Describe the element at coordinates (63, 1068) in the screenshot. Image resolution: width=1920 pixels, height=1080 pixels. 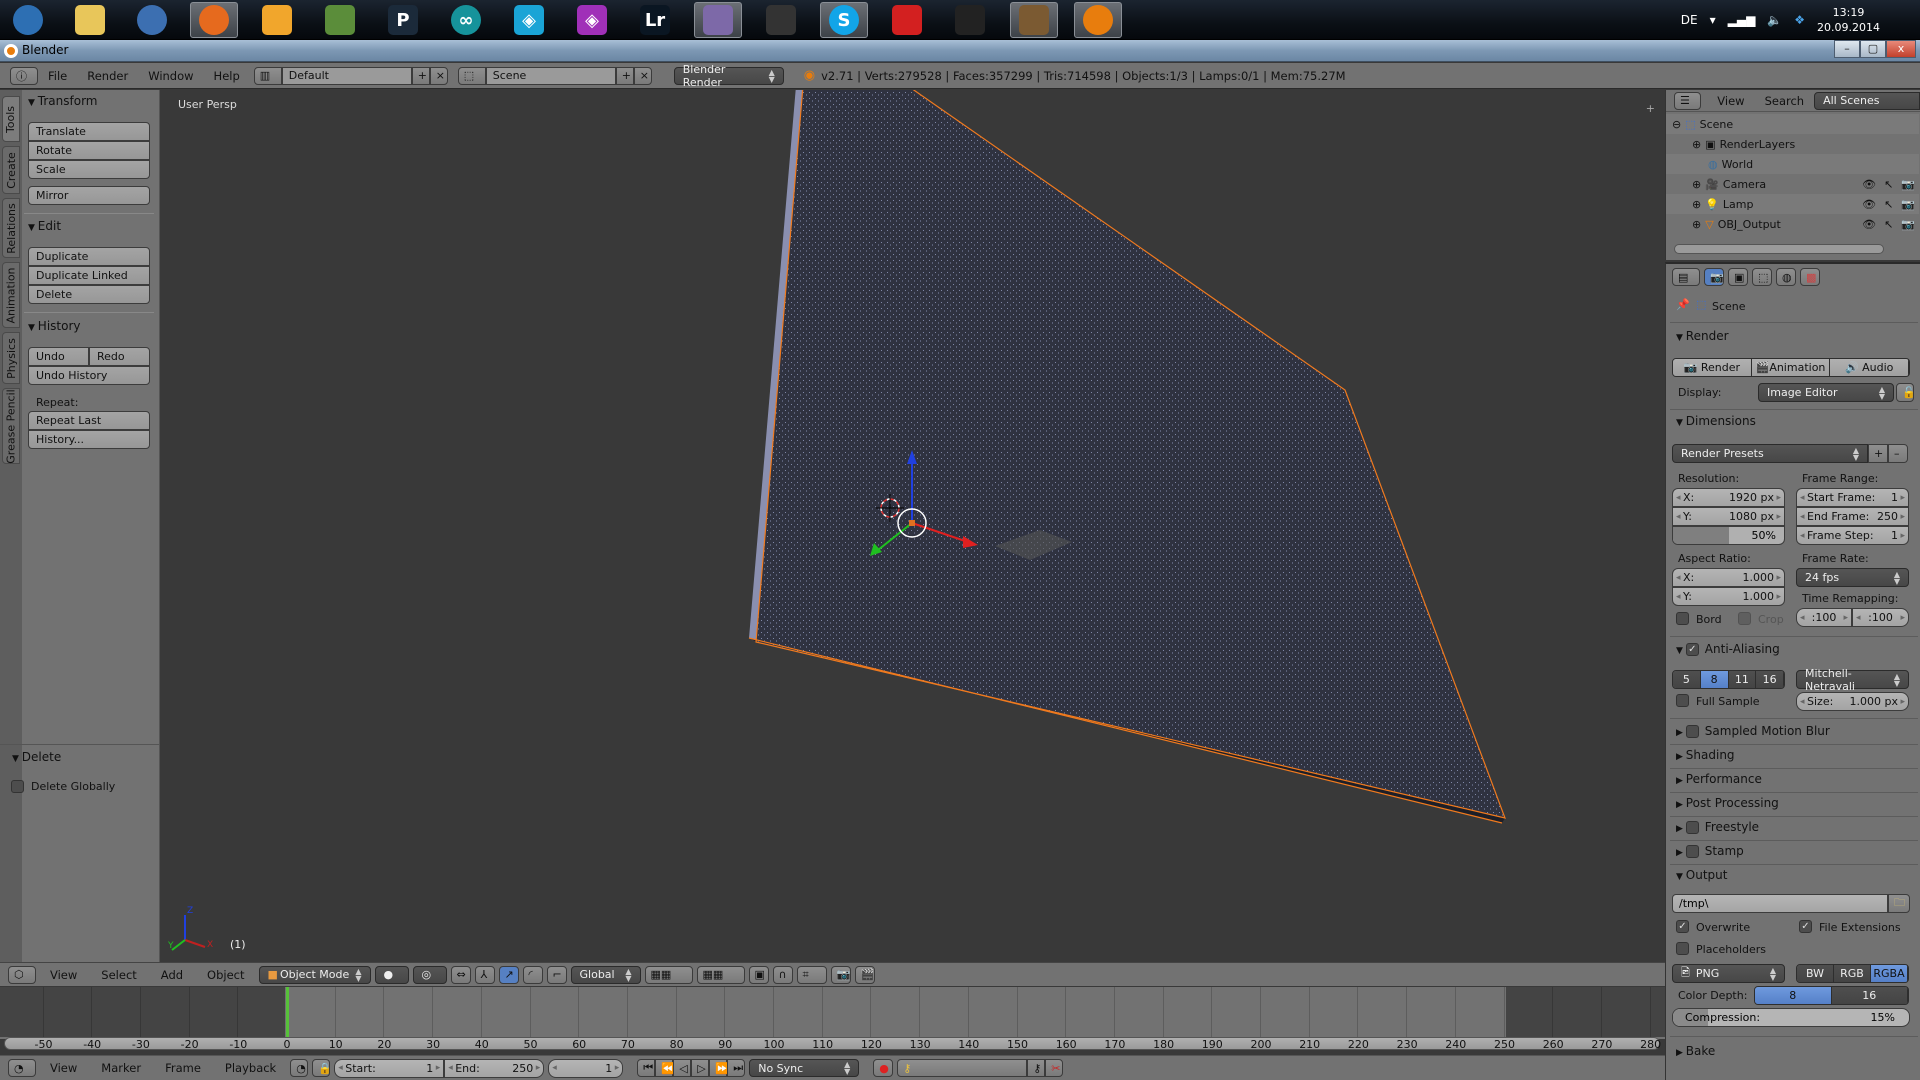
I see `tl-menu-view: View` at that location.